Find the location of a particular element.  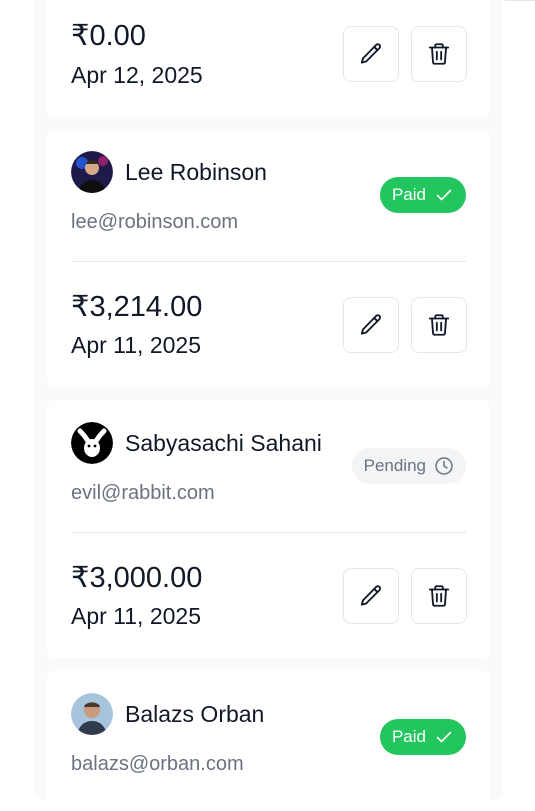

invoice-card: ₹0.00 Apr 12, 2025 is located at coordinates (268, 58).